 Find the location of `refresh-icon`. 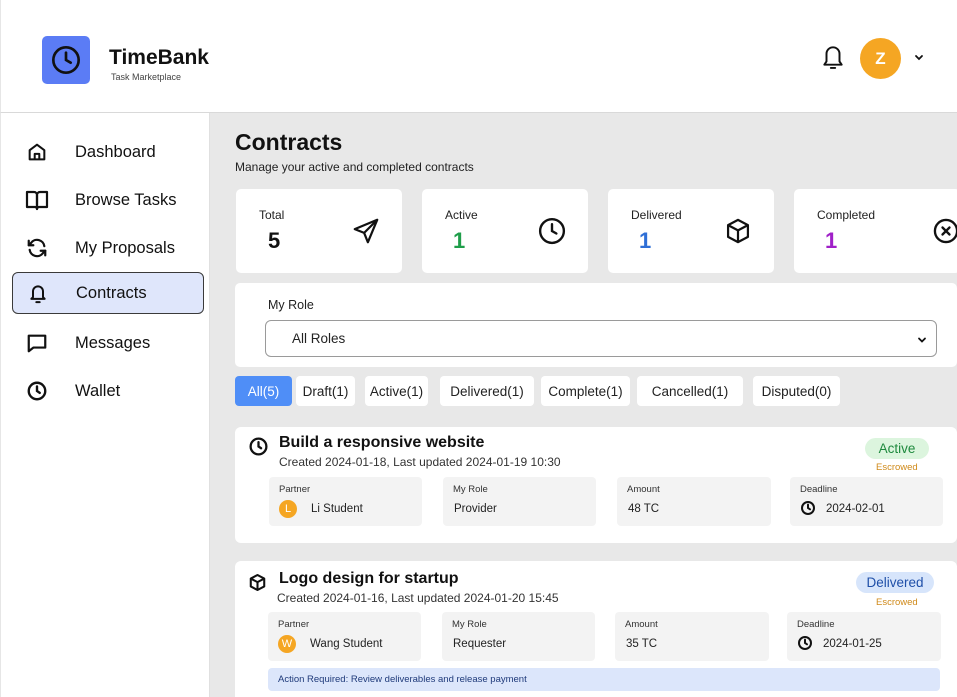

refresh-icon is located at coordinates (37, 248).